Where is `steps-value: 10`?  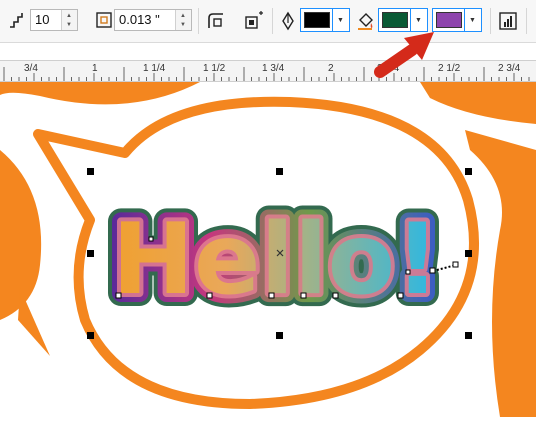
steps-value: 10 is located at coordinates (42, 19).